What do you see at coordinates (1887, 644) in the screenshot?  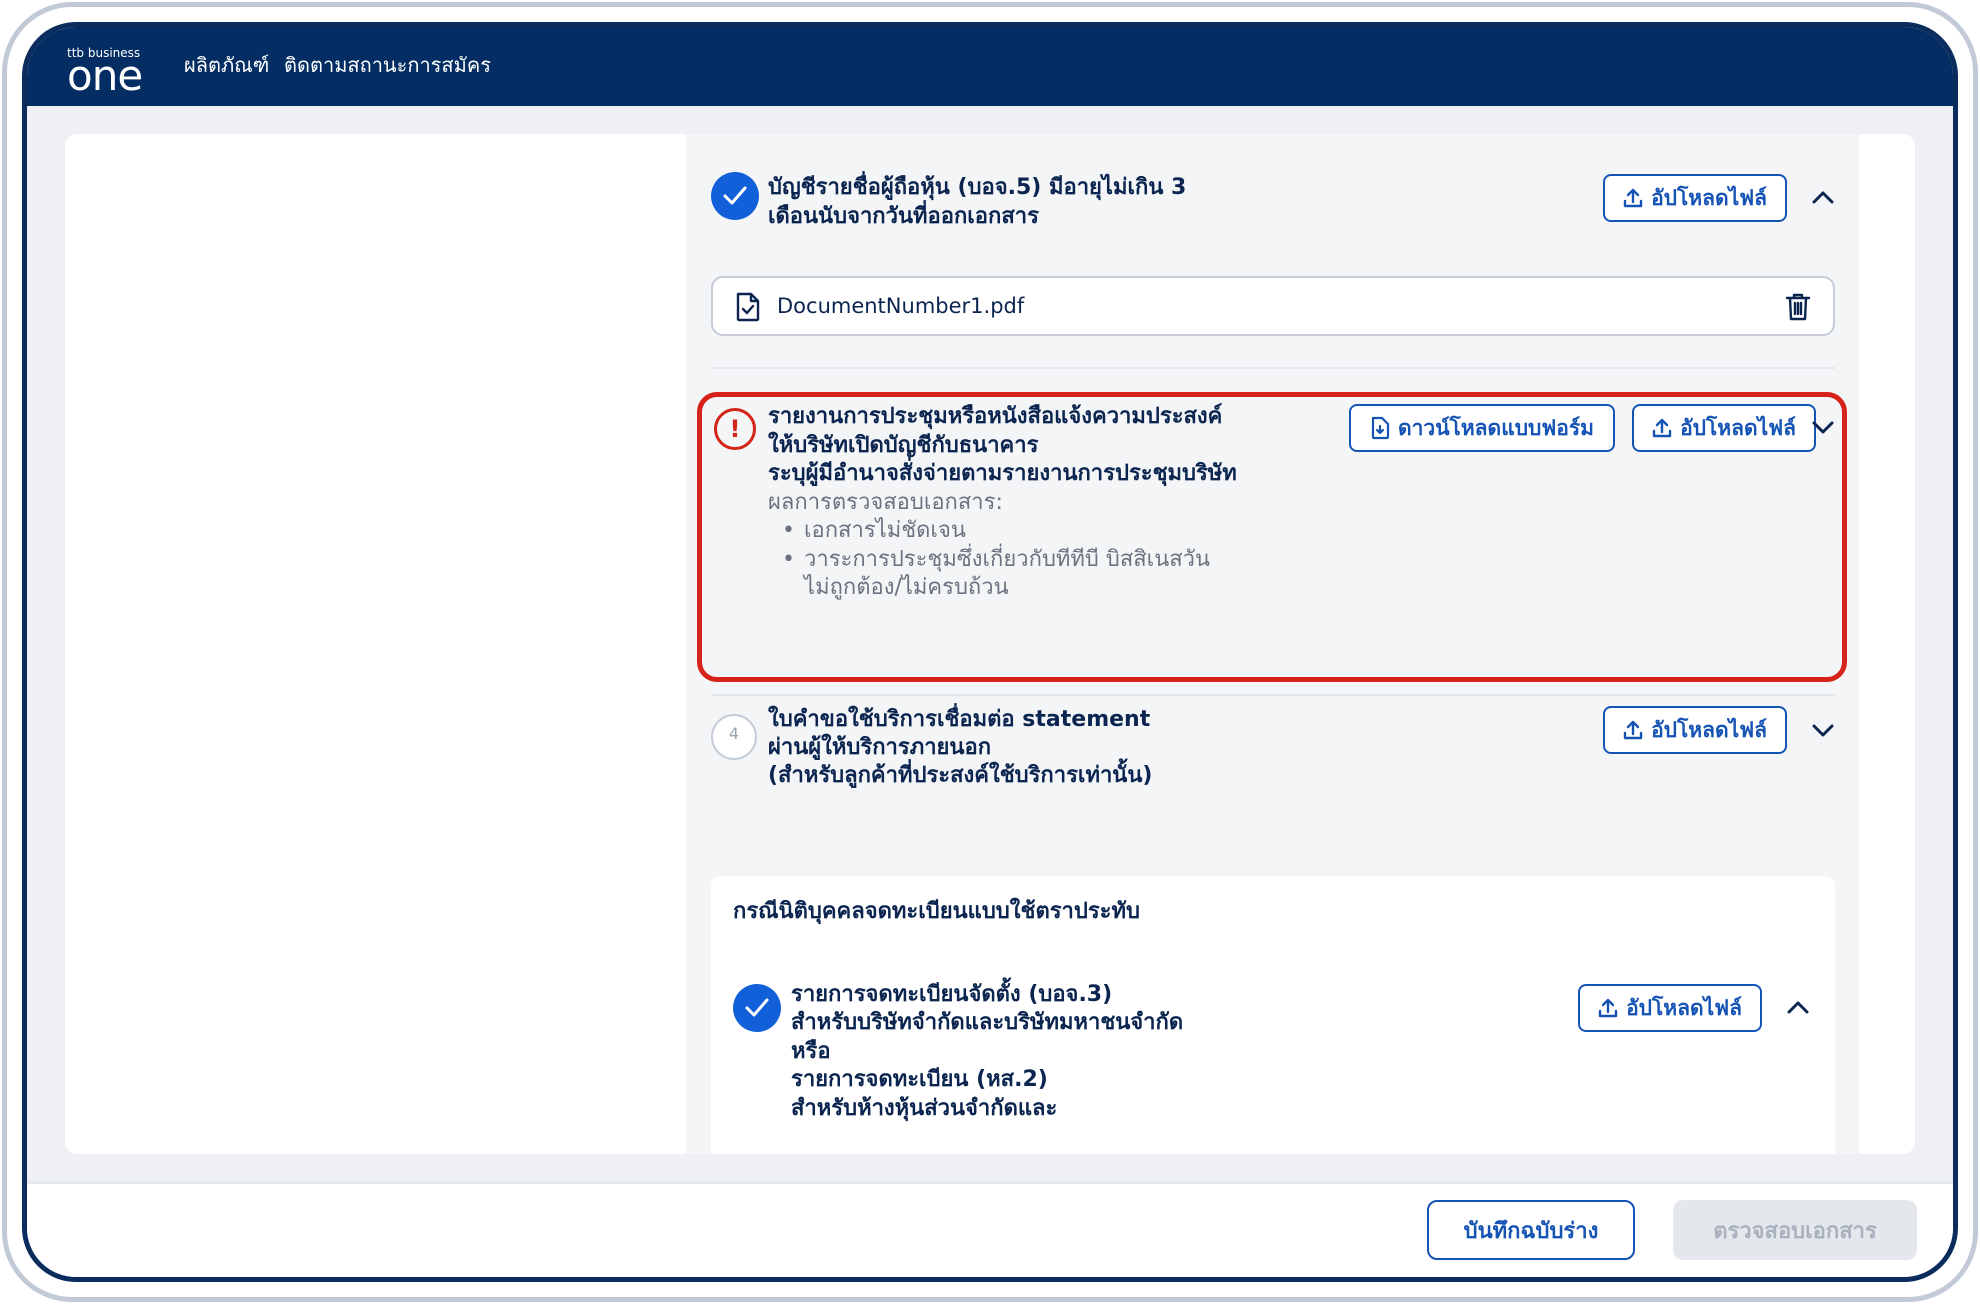 I see `right-side-panel` at bounding box center [1887, 644].